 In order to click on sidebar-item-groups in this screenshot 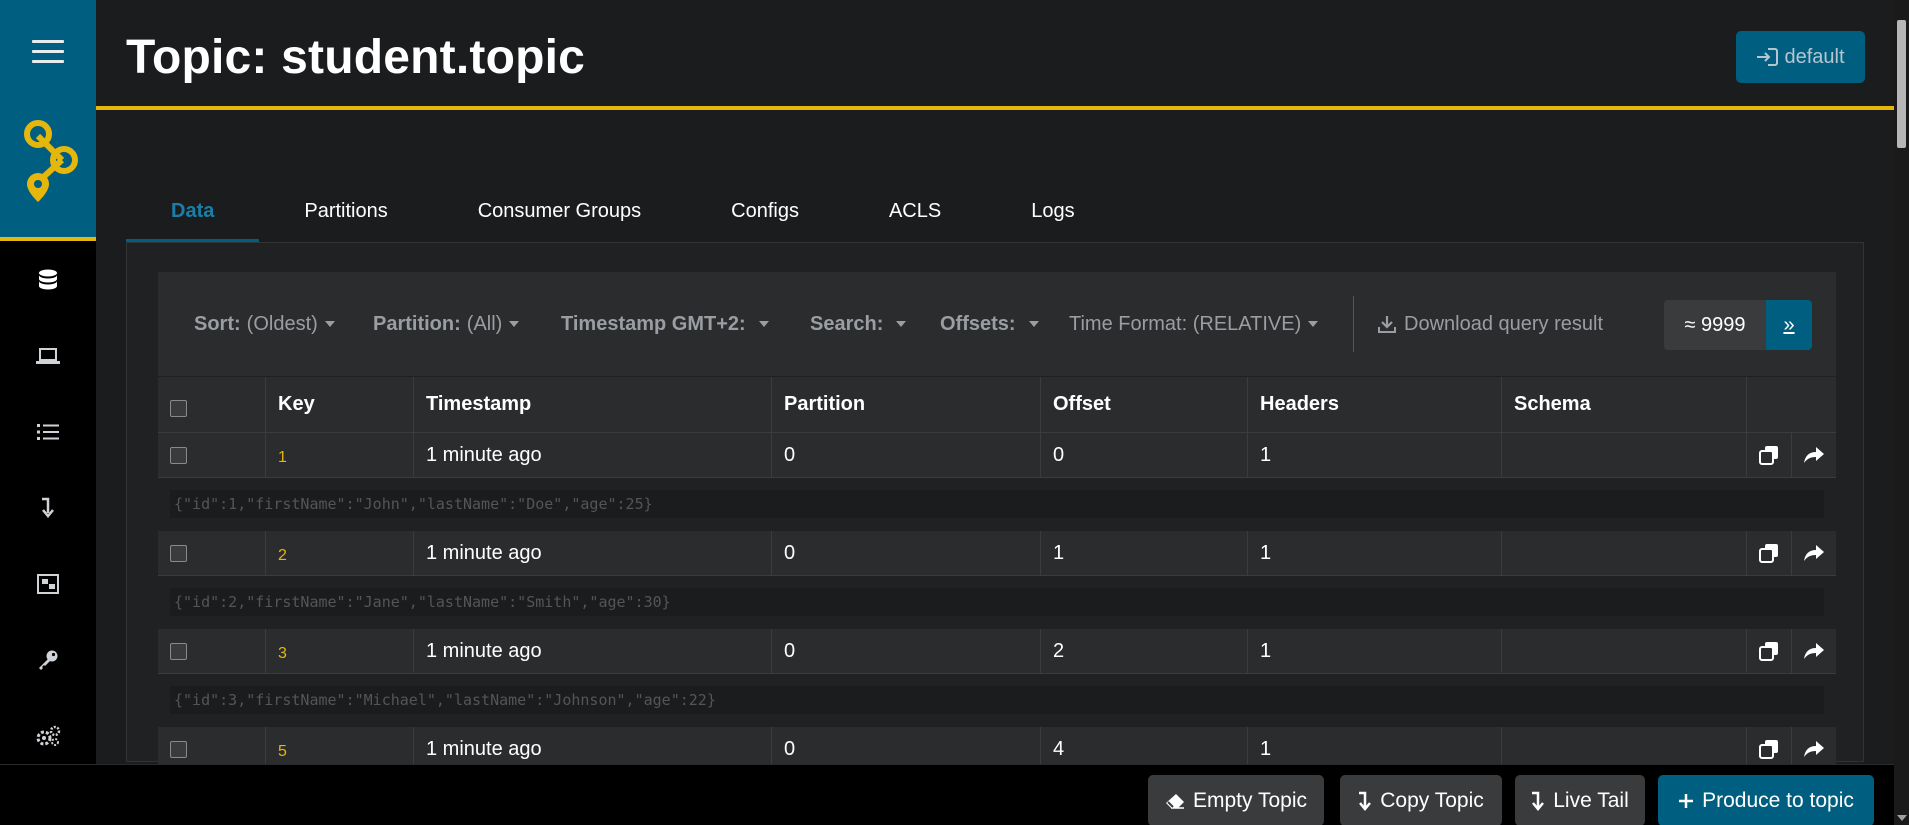, I will do `click(48, 432)`.